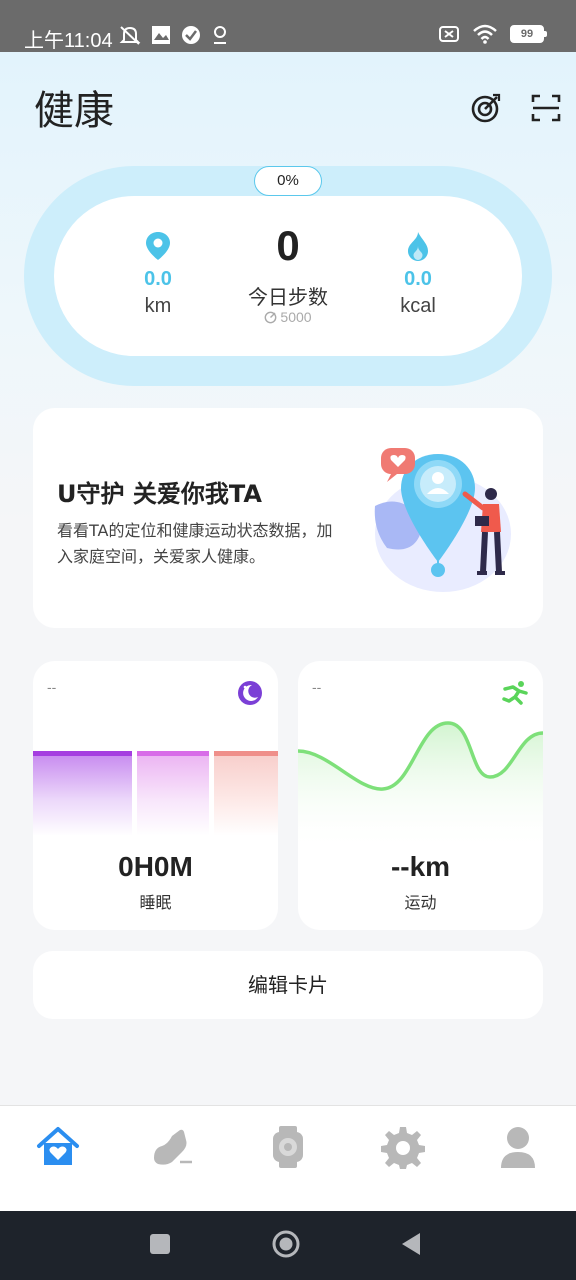 This screenshot has width=576, height=1280. I want to click on battery-icon: 99, so click(528, 34).